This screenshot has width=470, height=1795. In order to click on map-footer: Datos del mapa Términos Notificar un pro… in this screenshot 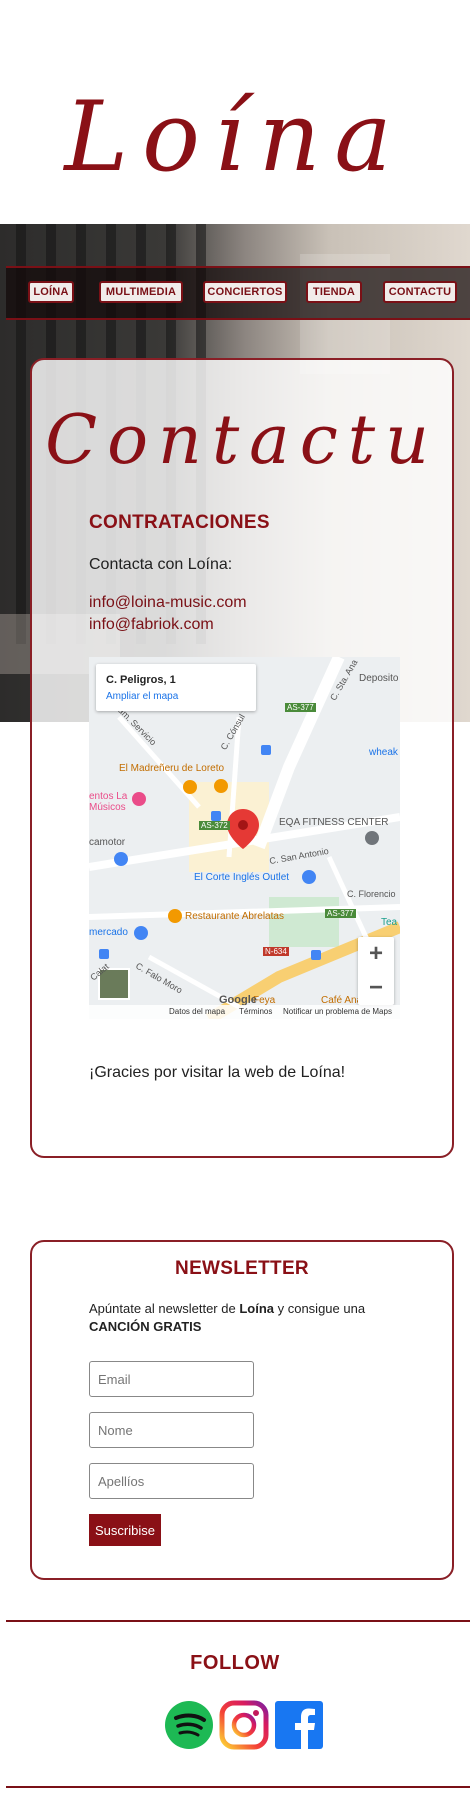, I will do `click(244, 1012)`.